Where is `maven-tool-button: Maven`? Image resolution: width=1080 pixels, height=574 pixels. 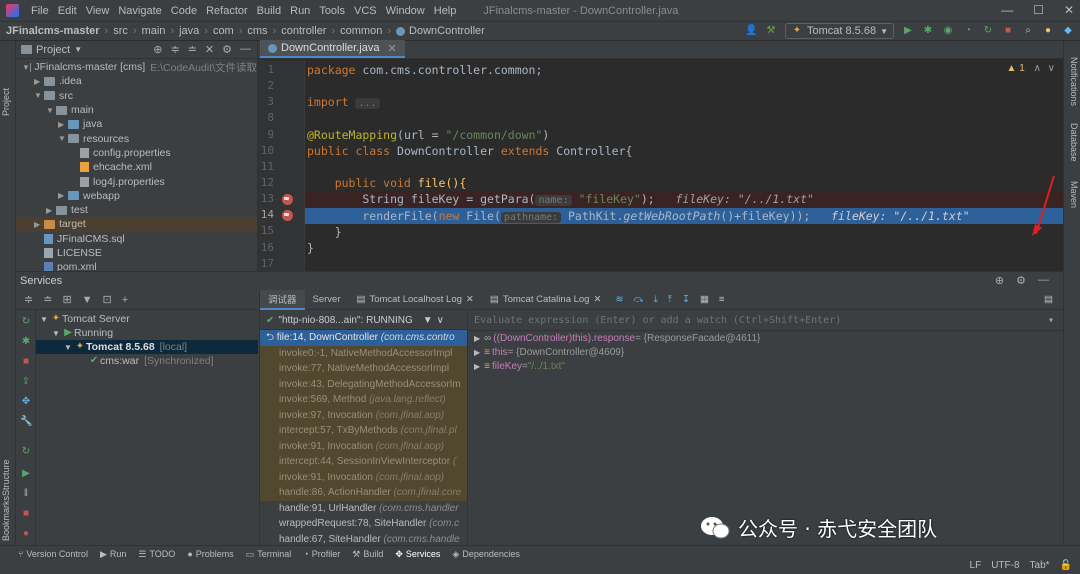 maven-tool-button: Maven is located at coordinates (1074, 194).